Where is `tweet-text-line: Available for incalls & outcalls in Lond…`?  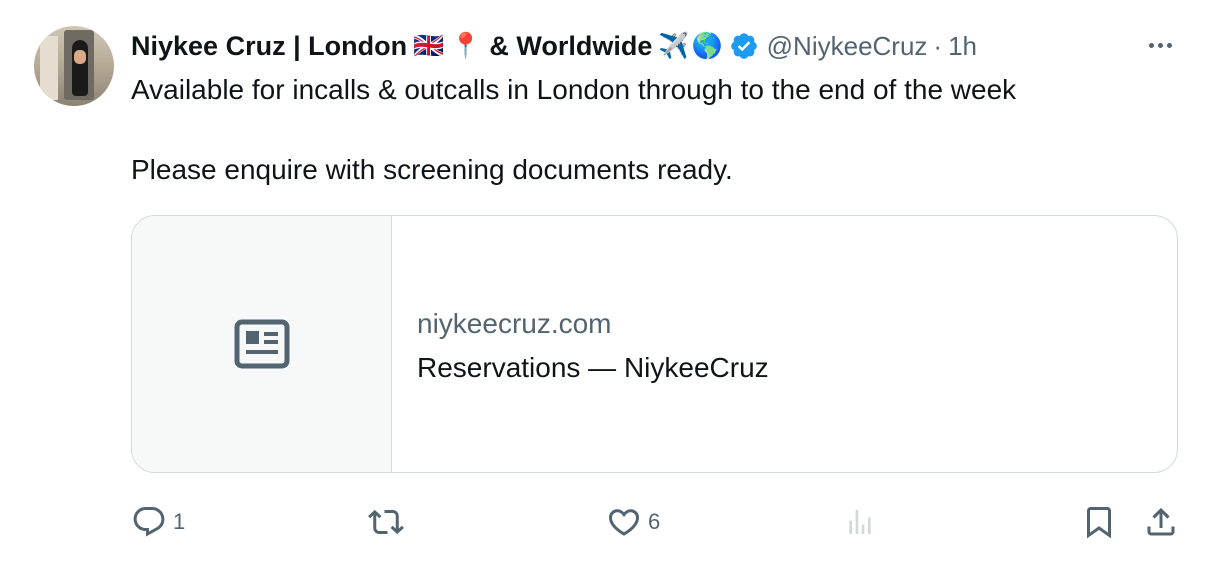 tweet-text-line: Available for incalls & outcalls in Lond… is located at coordinates (574, 89).